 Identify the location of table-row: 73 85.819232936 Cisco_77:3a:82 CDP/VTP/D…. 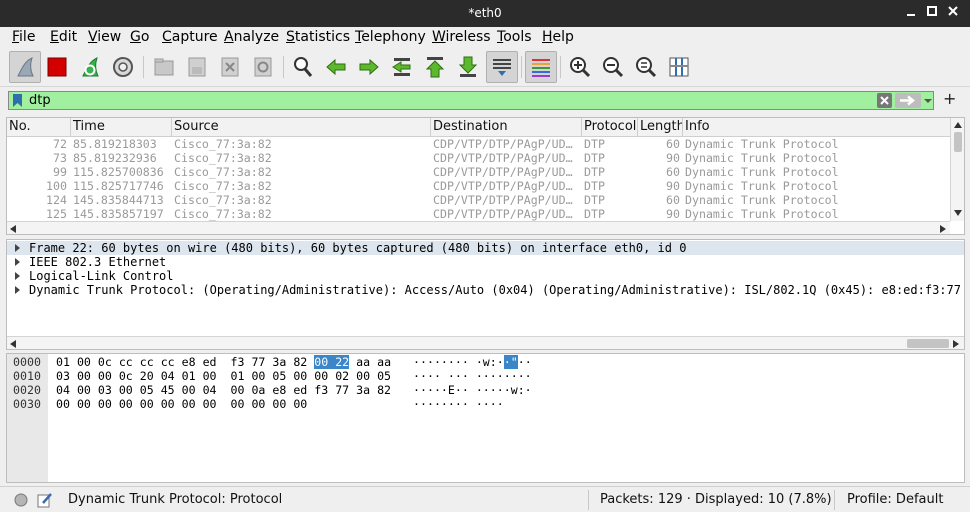
(479, 158).